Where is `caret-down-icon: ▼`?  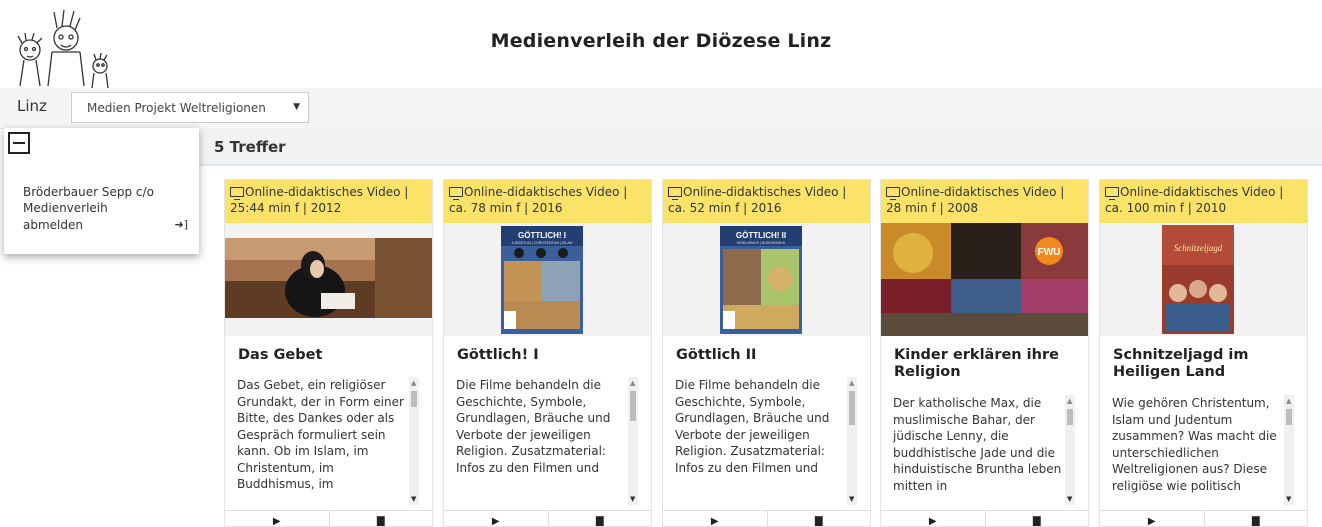
caret-down-icon: ▼ is located at coordinates (296, 107).